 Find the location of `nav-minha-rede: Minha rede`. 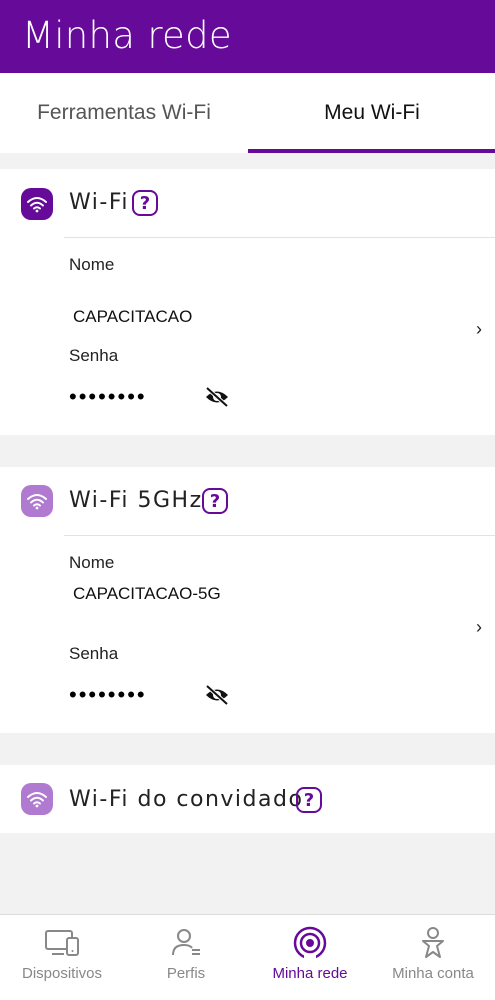

nav-minha-rede: Minha rede is located at coordinates (310, 957).